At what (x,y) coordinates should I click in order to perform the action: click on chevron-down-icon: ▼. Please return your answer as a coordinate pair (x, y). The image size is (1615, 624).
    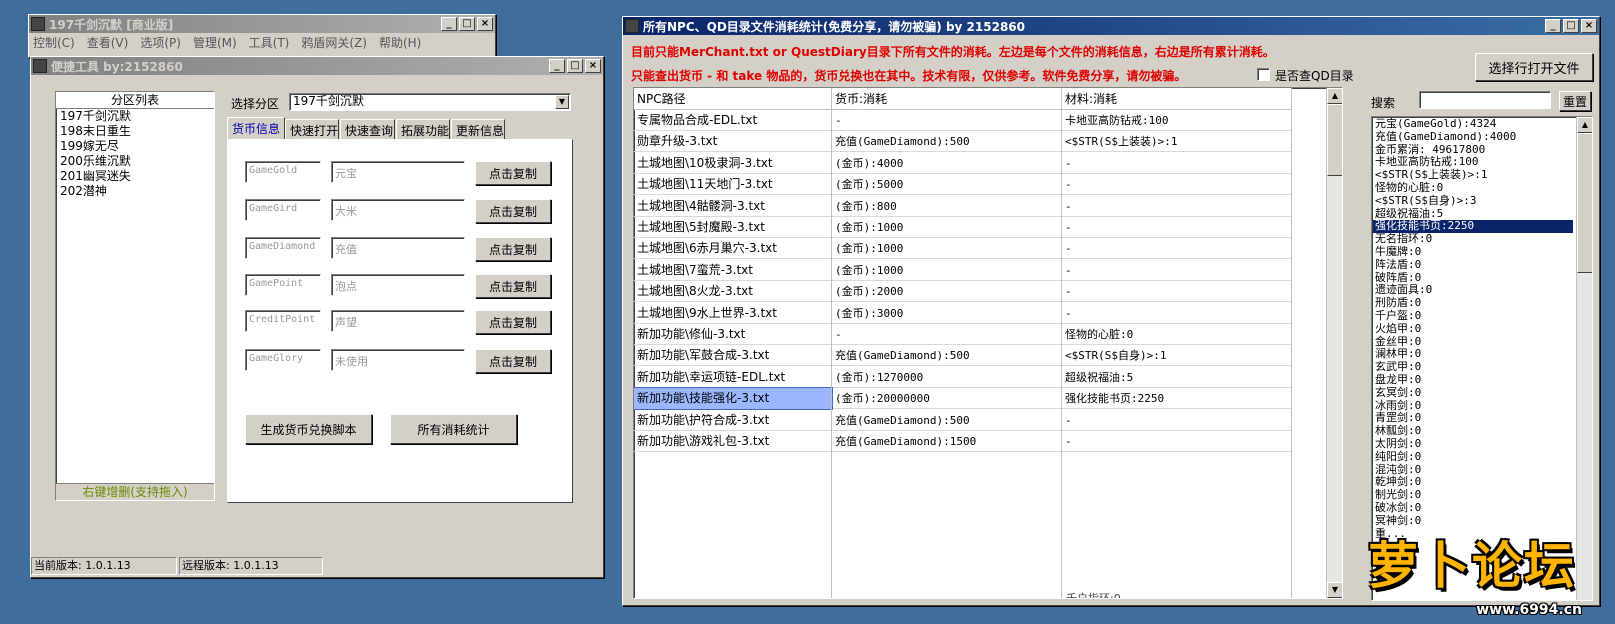
    Looking at the image, I should click on (562, 102).